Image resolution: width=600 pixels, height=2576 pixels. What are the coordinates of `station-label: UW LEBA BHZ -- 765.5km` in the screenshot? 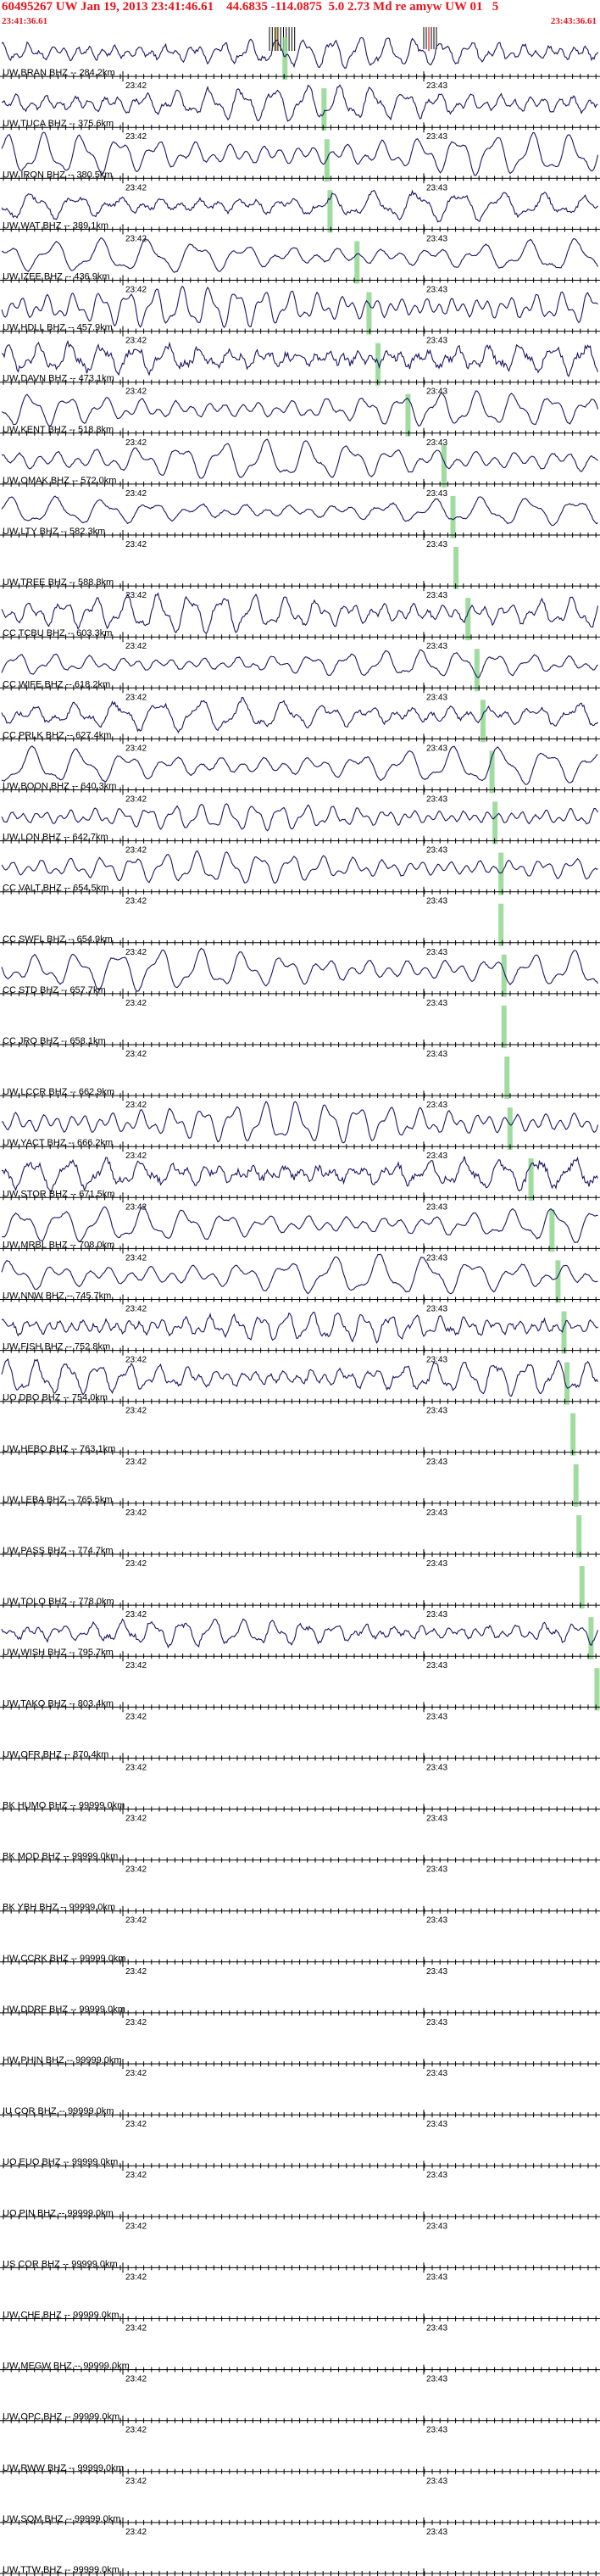 It's located at (58, 1500).